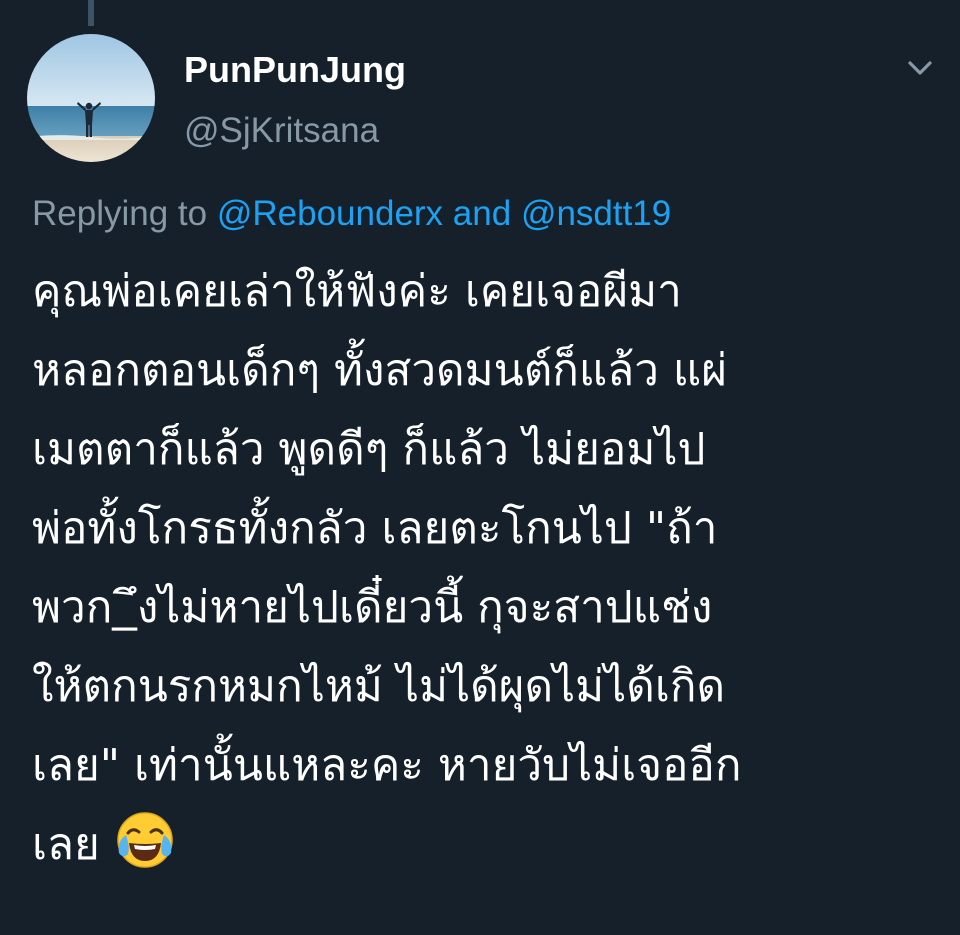 Image resolution: width=960 pixels, height=935 pixels. I want to click on tweet-text-line: ให้ตกนรกหมกไหม้ ไม่ได้ผุดไม่ได้เกิด, so click(379, 686).